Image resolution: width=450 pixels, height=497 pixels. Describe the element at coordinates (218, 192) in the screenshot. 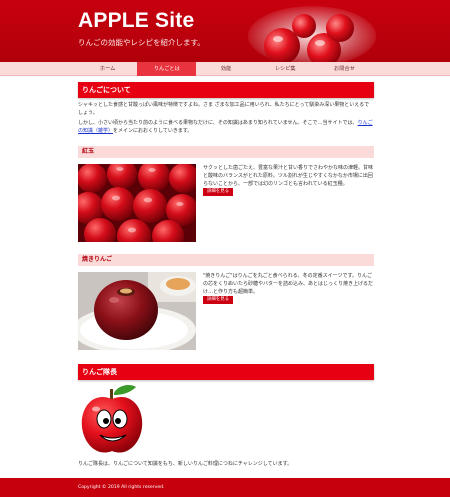

I see `kougyoku-details-button: 詳細を見る` at that location.